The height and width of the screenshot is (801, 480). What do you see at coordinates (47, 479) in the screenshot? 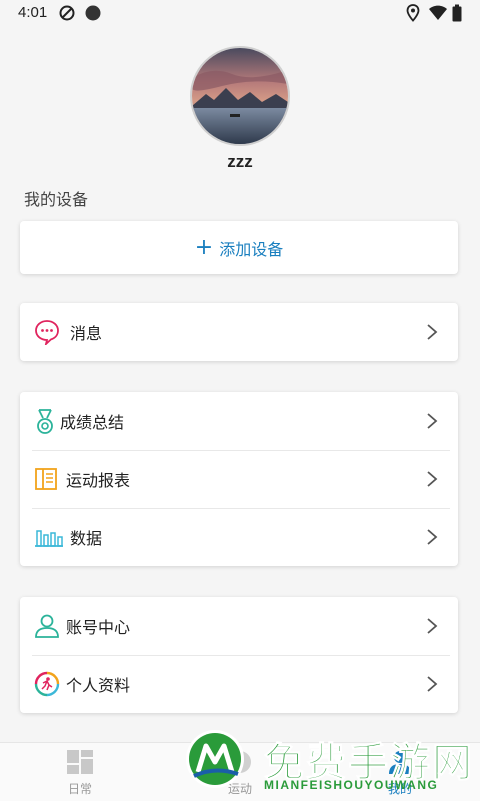
I see `report-book-icon` at bounding box center [47, 479].